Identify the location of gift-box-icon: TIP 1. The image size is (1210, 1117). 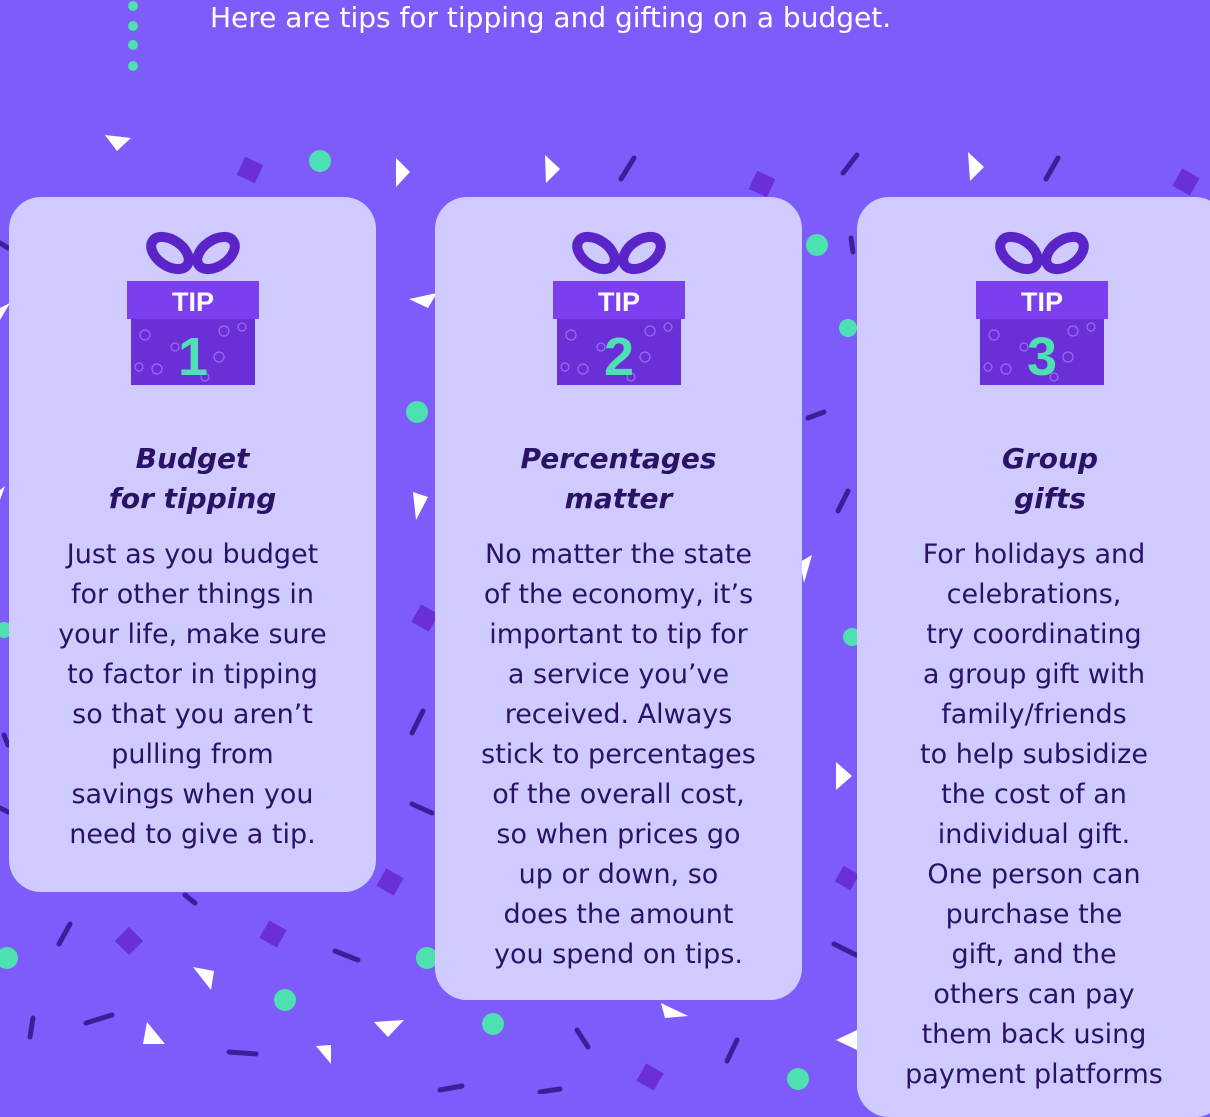
(192, 309).